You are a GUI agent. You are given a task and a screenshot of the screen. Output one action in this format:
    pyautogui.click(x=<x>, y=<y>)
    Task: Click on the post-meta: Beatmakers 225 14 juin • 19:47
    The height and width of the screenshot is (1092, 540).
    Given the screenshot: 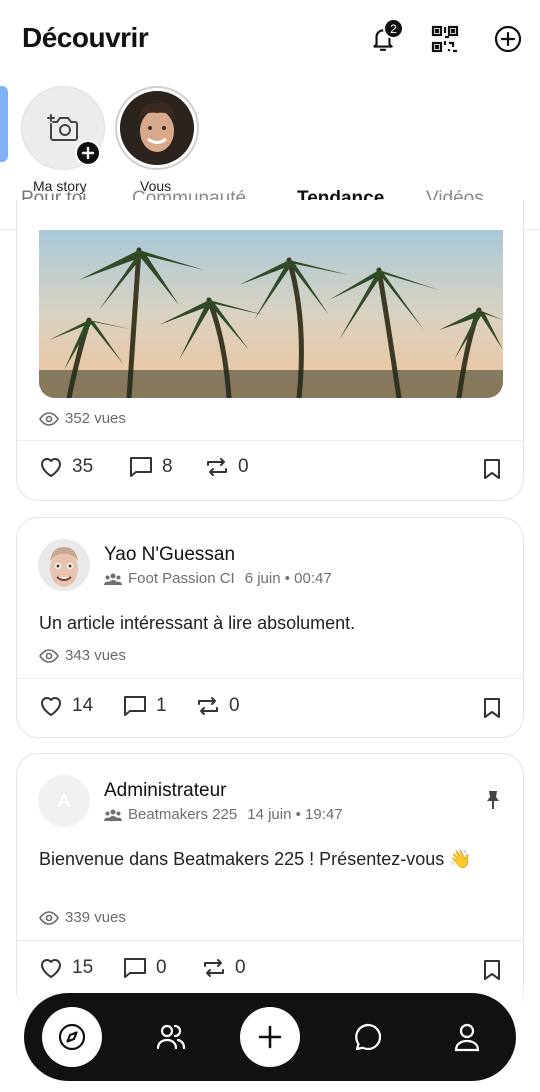 What is the action you would take?
    pyautogui.click(x=223, y=814)
    